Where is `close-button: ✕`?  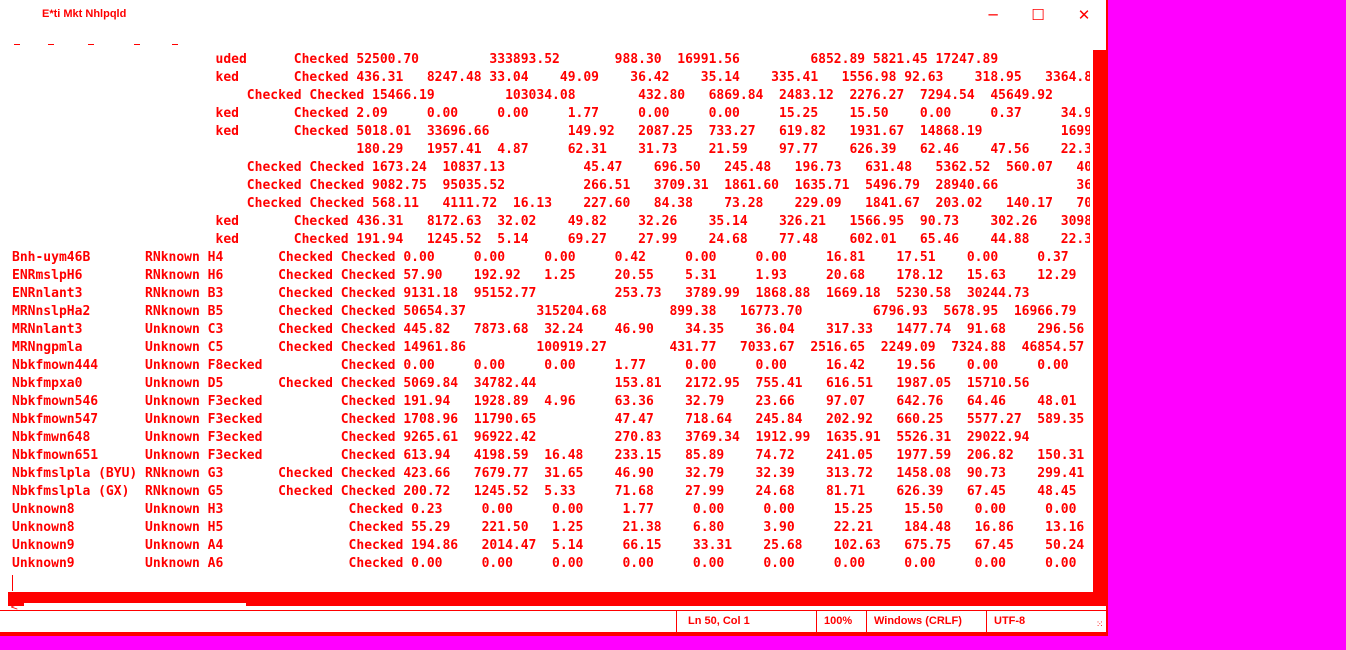 close-button: ✕ is located at coordinates (1084, 15).